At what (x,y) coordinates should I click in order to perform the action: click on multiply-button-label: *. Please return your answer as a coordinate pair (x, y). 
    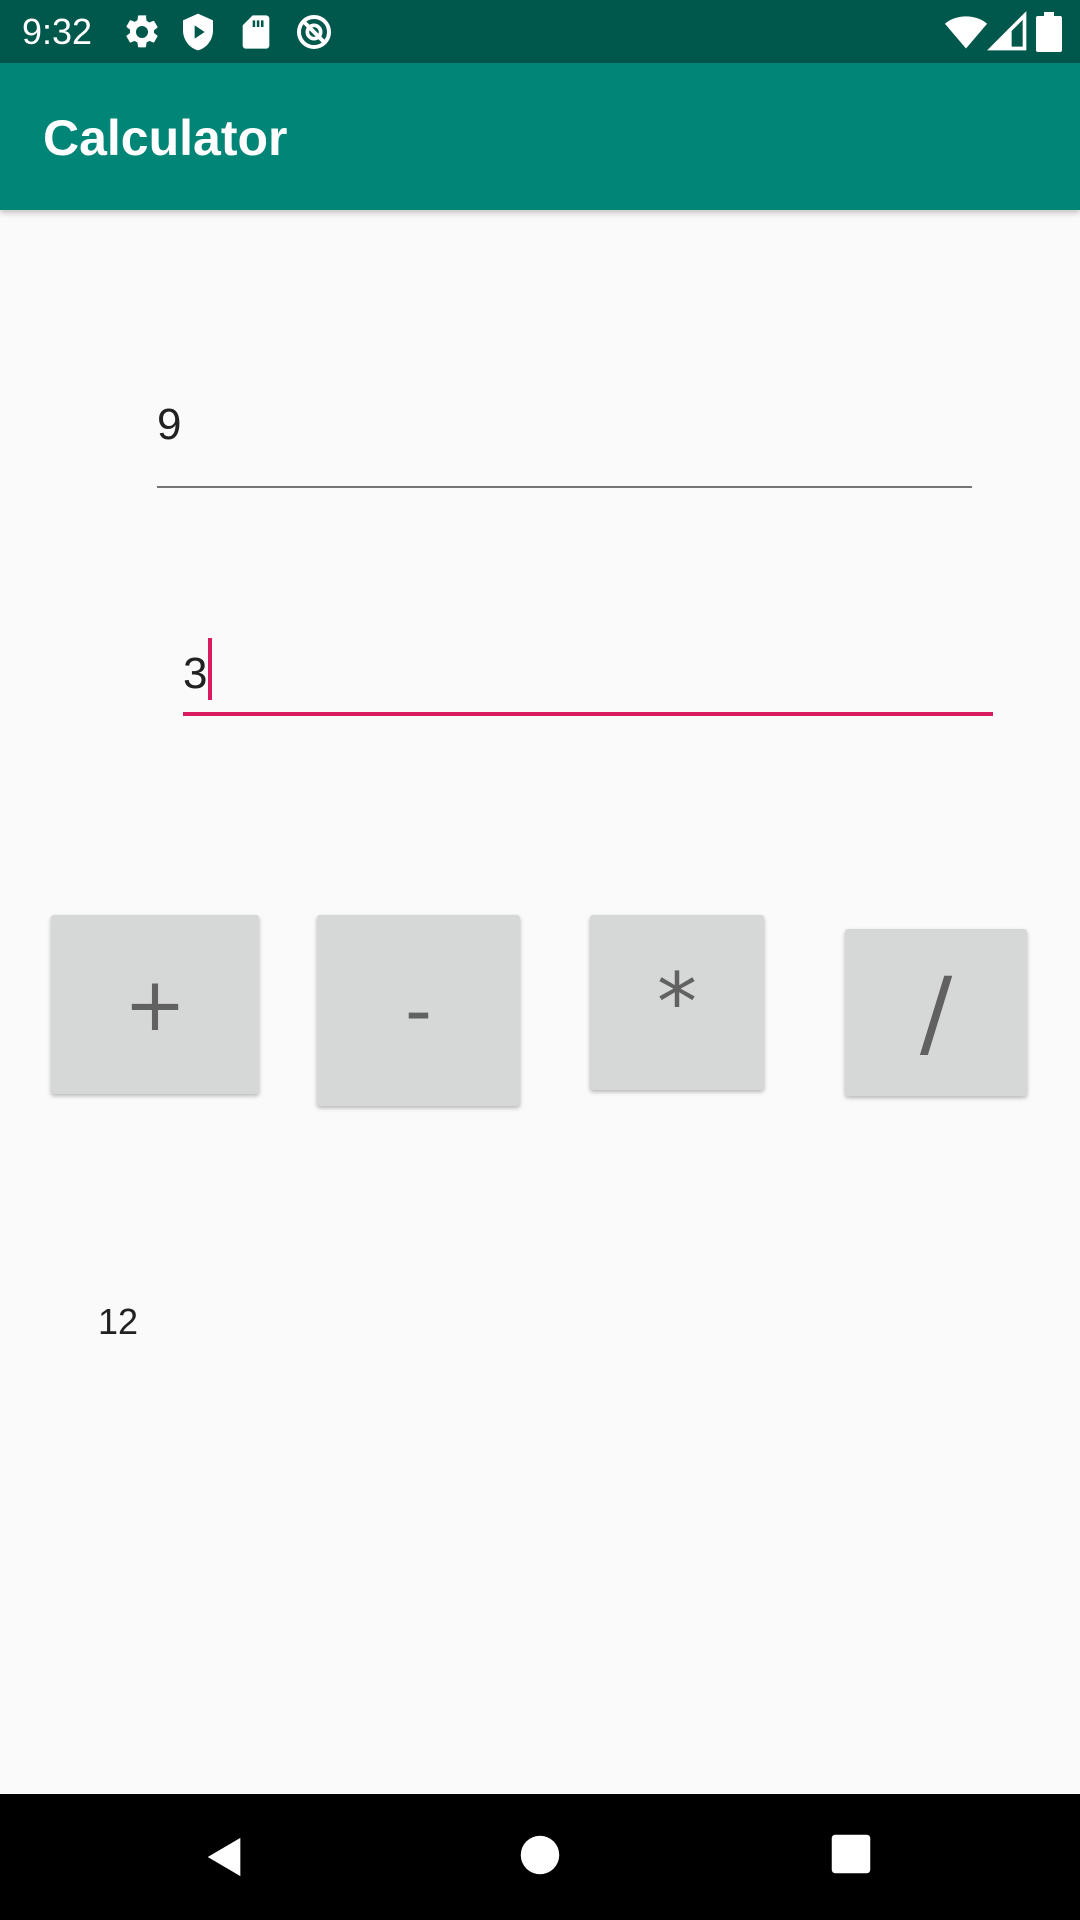
    Looking at the image, I should click on (677, 1002).